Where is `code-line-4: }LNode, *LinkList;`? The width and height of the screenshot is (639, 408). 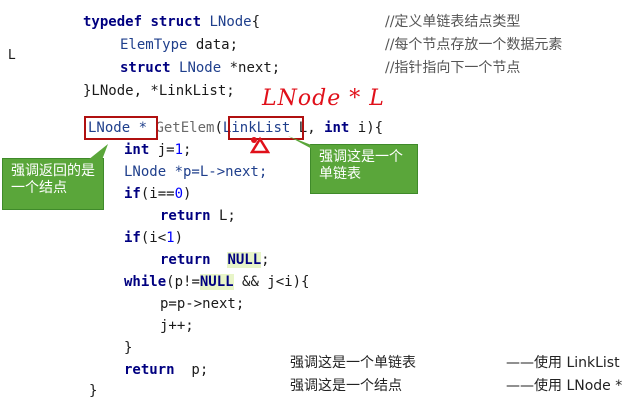 code-line-4: }LNode, *LinkList; is located at coordinates (159, 91).